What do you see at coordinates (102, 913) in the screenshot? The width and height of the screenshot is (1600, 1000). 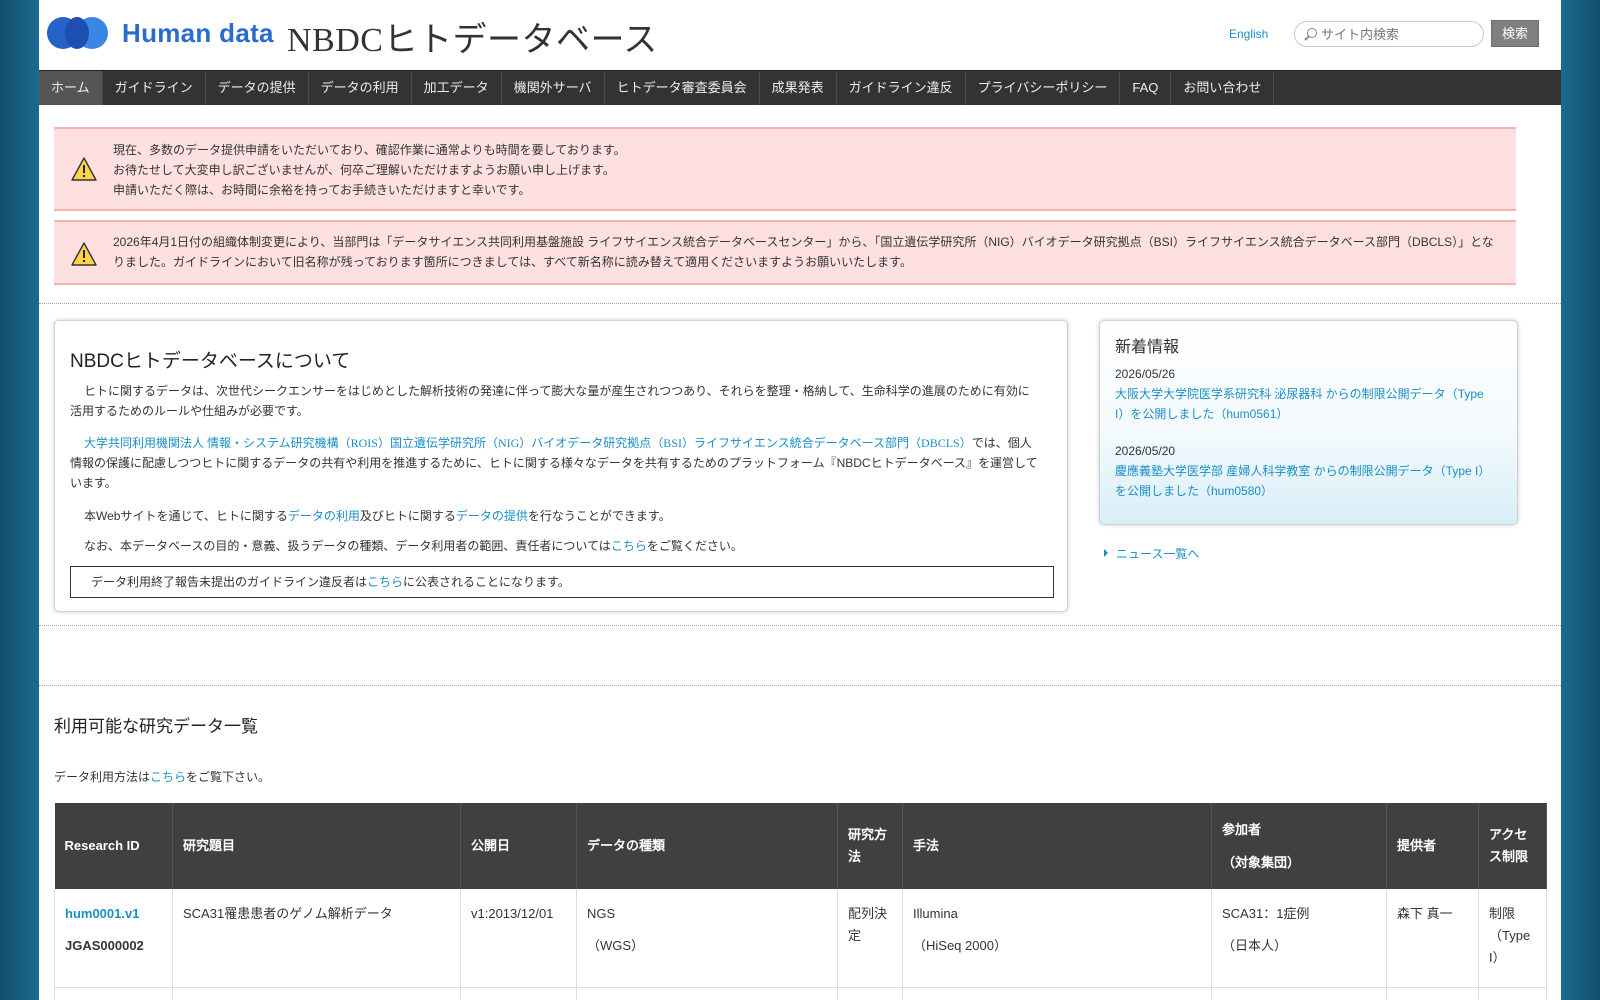 I see `research-id-link: hum0001.v1` at bounding box center [102, 913].